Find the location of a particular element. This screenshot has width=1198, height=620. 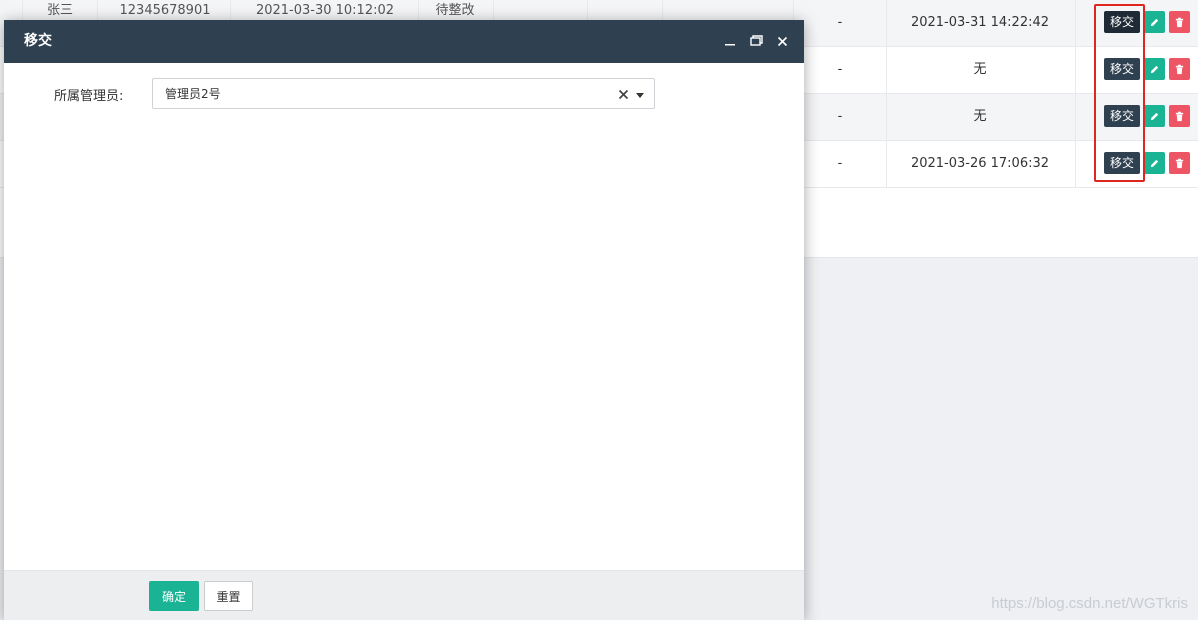

clear-button is located at coordinates (623, 94).